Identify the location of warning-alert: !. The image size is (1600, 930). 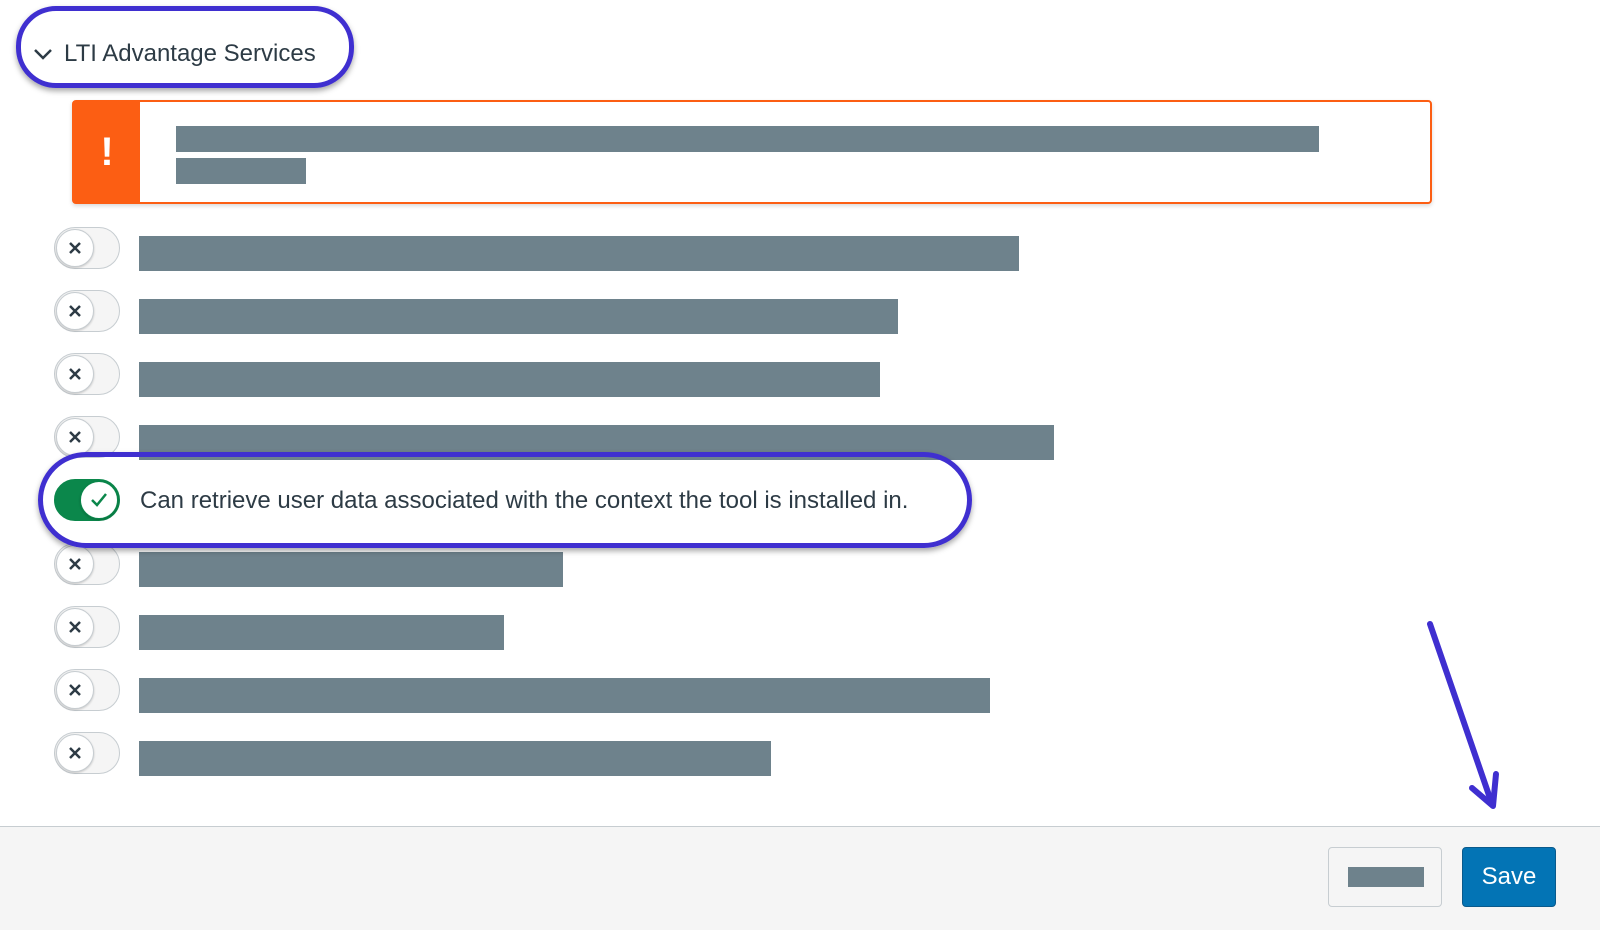
(752, 152).